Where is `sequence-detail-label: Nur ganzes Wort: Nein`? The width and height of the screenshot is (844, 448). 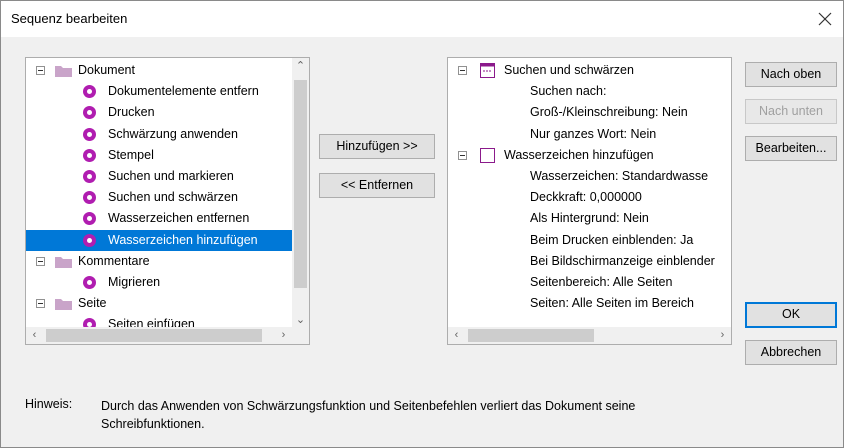
sequence-detail-label: Nur ganzes Wort: Nein is located at coordinates (593, 133).